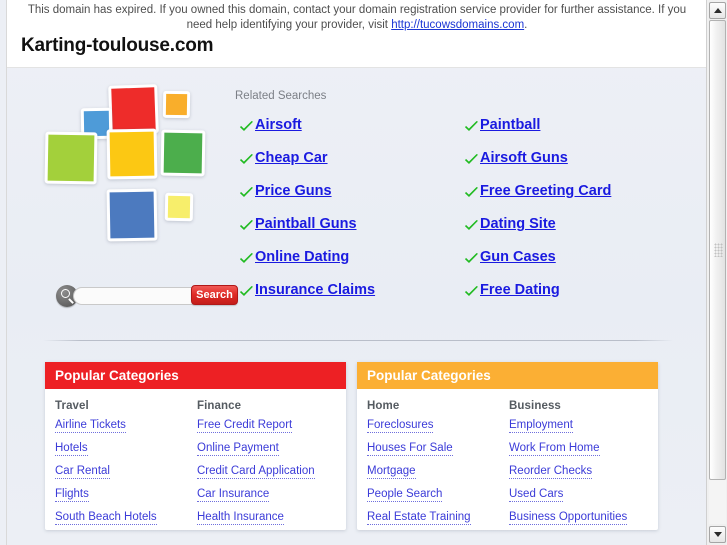  What do you see at coordinates (391, 471) in the screenshot?
I see `category-link: Mortgage` at bounding box center [391, 471].